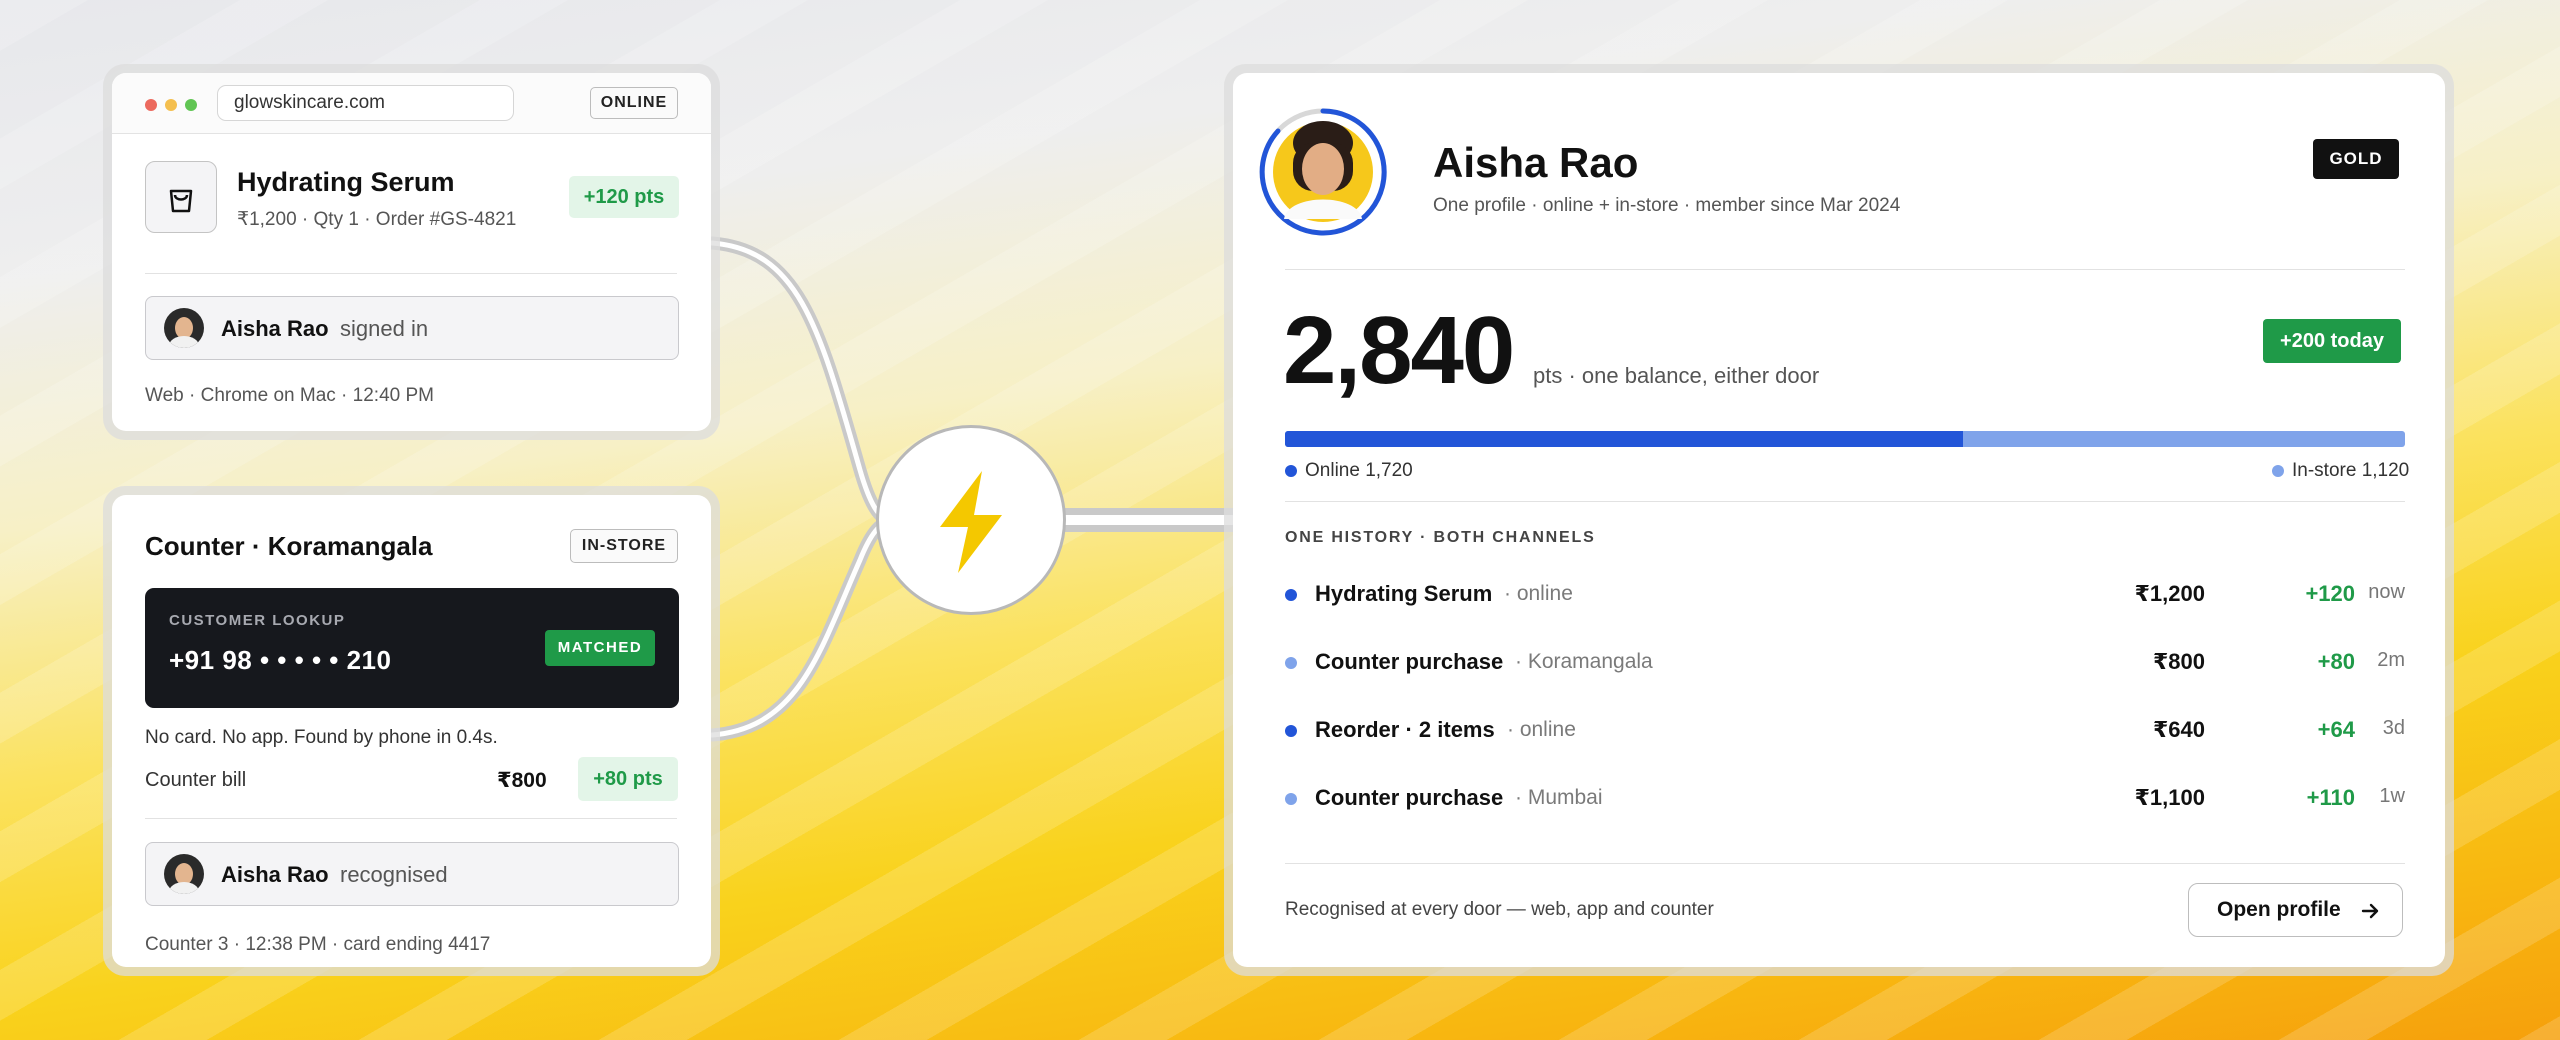  I want to click on minimize-dot-icon, so click(171, 105).